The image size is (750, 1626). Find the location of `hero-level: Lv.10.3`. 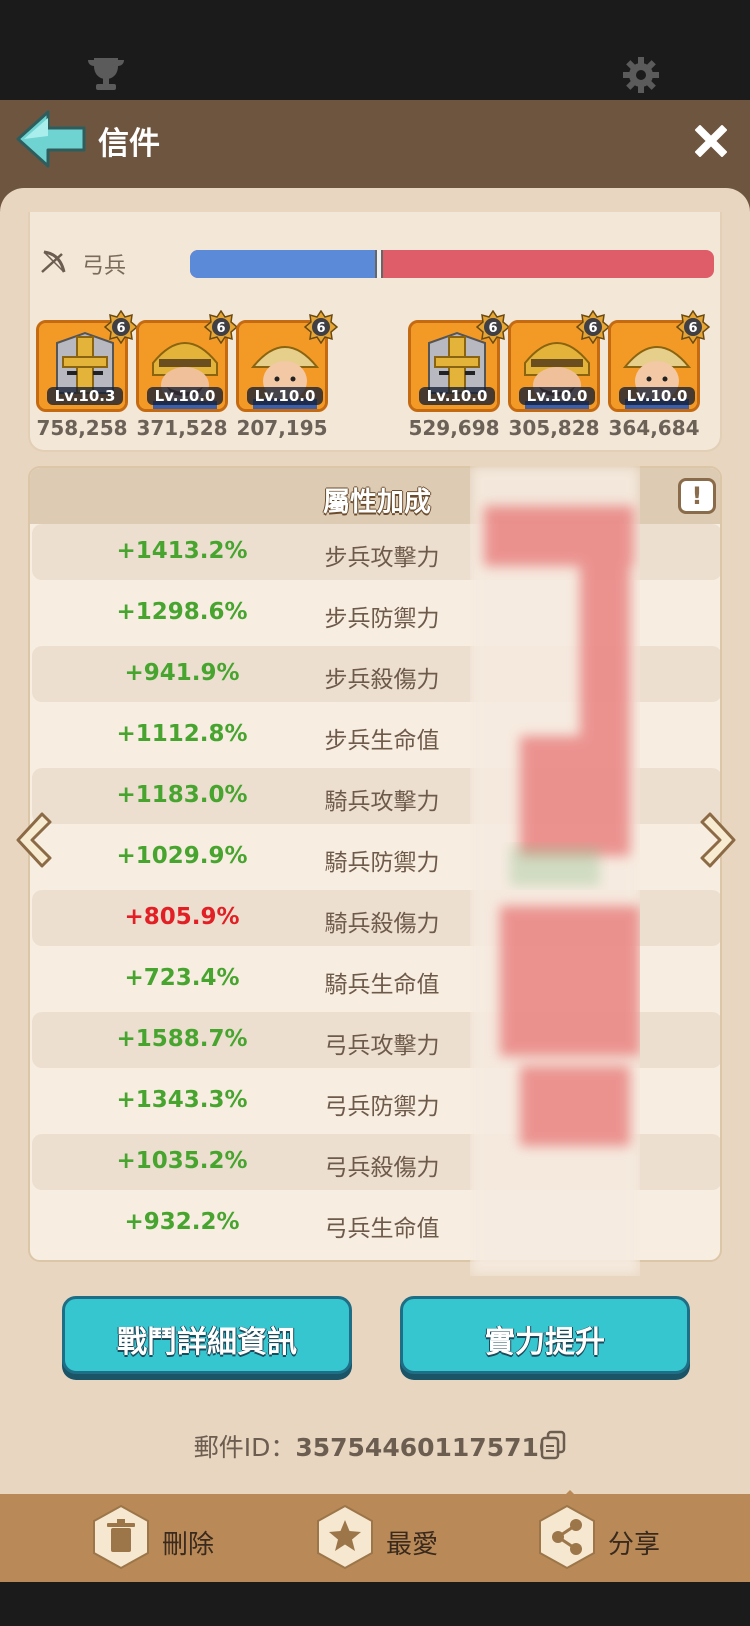

hero-level: Lv.10.3 is located at coordinates (85, 396).